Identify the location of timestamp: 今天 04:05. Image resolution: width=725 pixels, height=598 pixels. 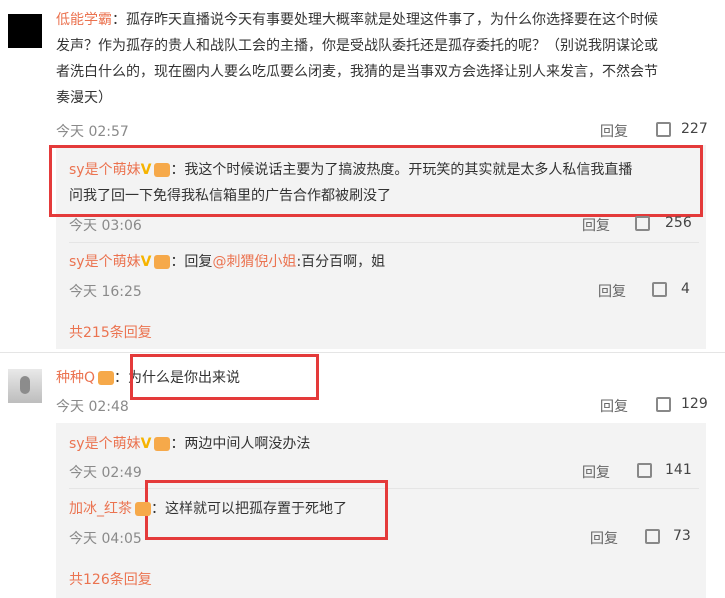
(105, 539).